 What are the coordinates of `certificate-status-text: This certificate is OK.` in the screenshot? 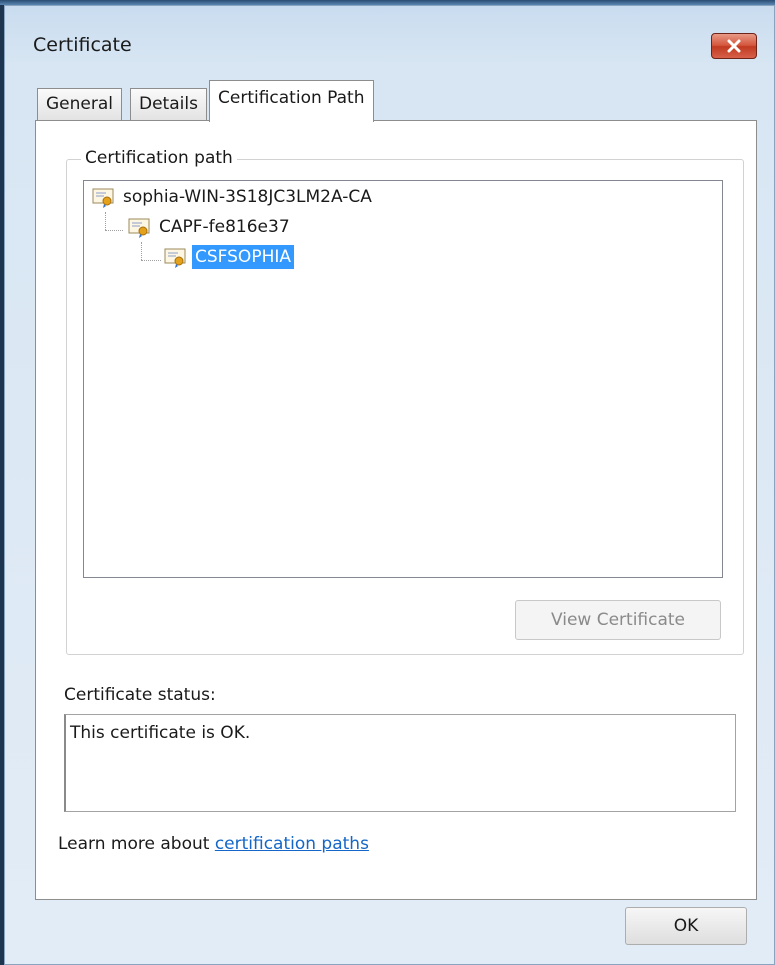 It's located at (160, 733).